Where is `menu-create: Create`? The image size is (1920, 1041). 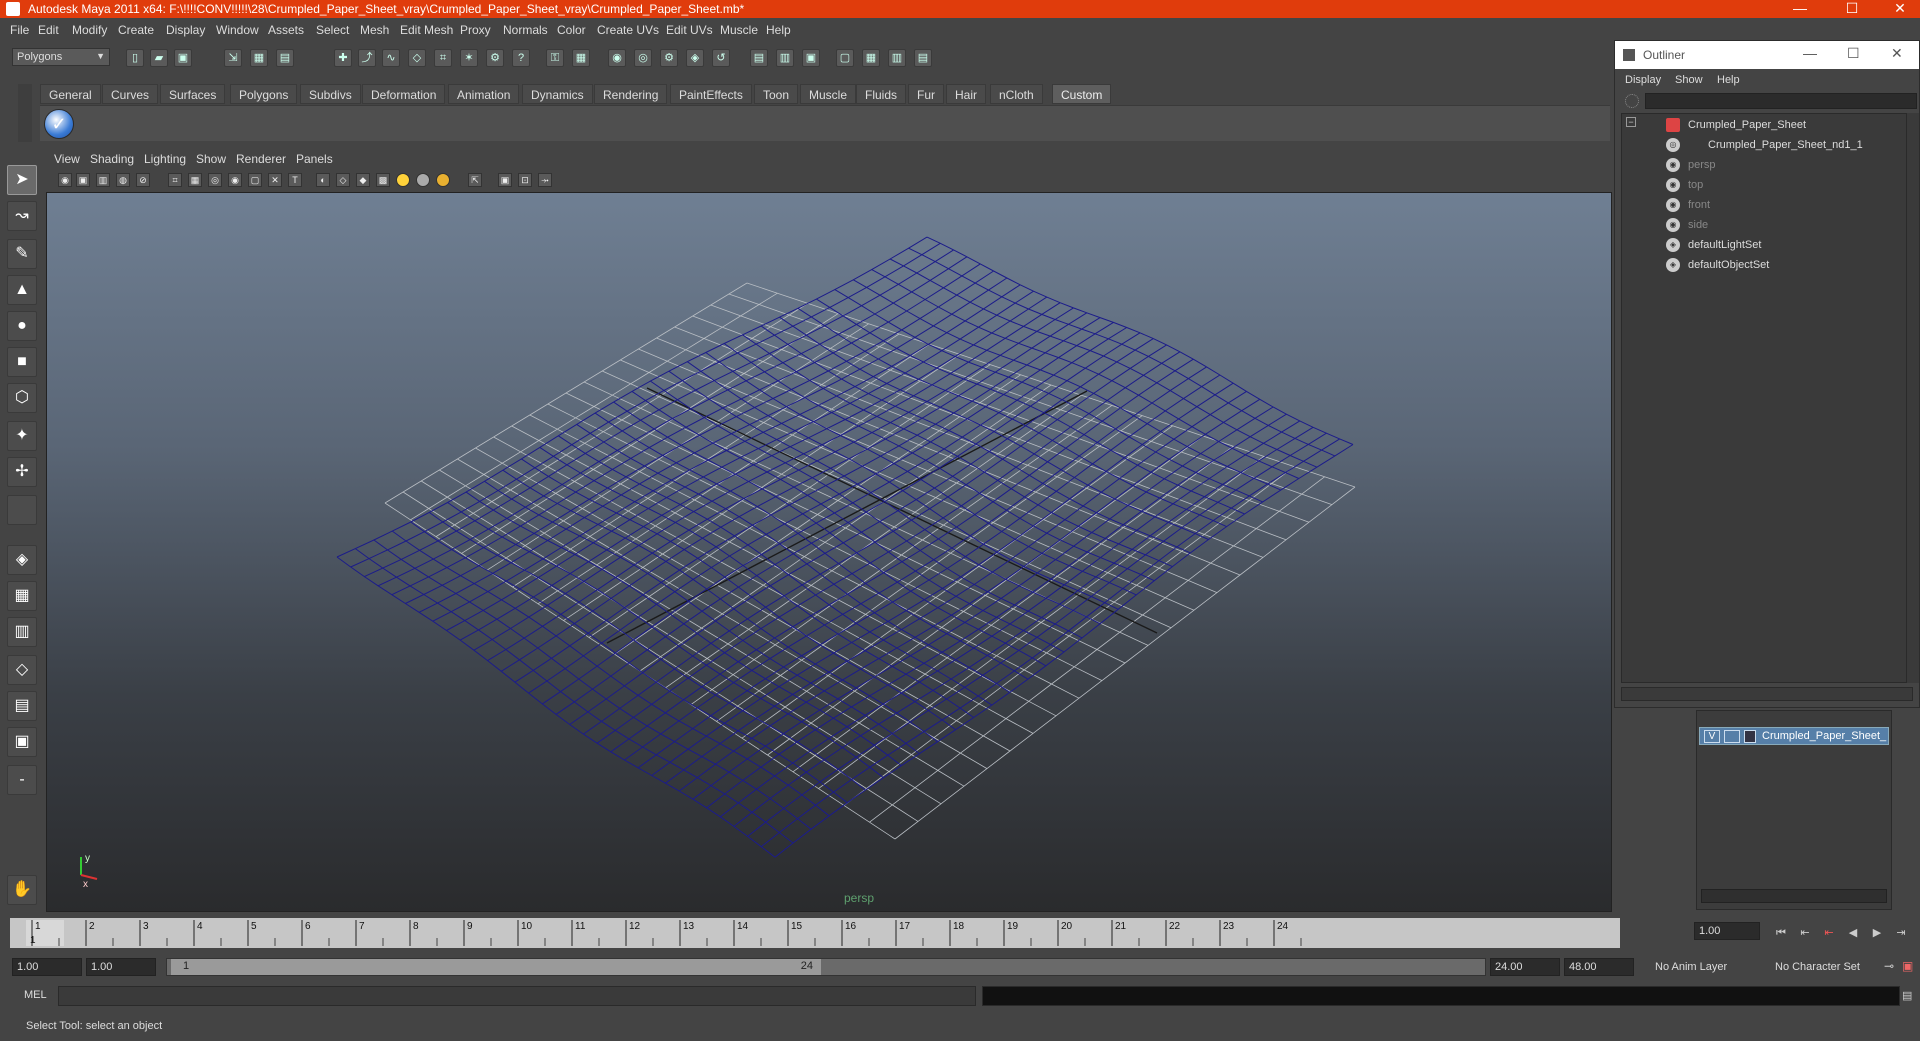 menu-create: Create is located at coordinates (136, 30).